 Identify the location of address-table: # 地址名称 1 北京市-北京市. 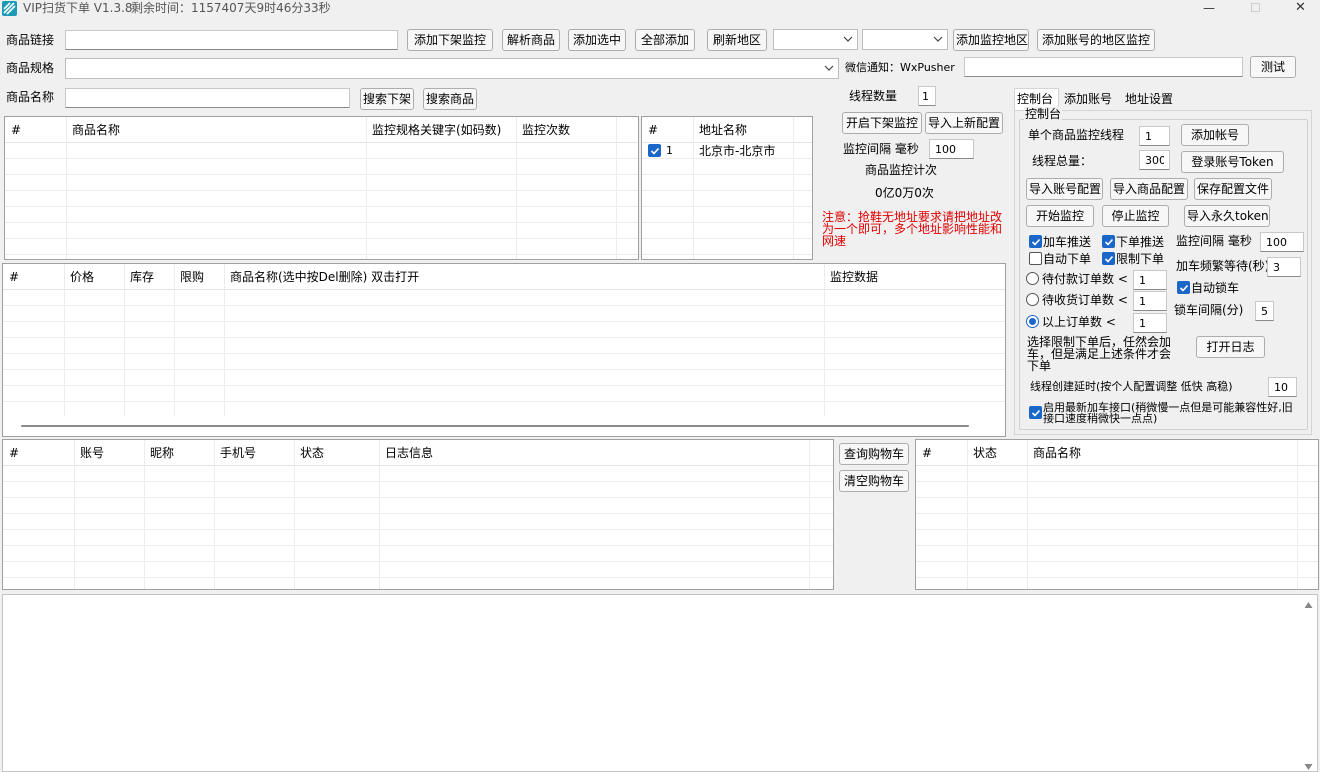
(727, 188).